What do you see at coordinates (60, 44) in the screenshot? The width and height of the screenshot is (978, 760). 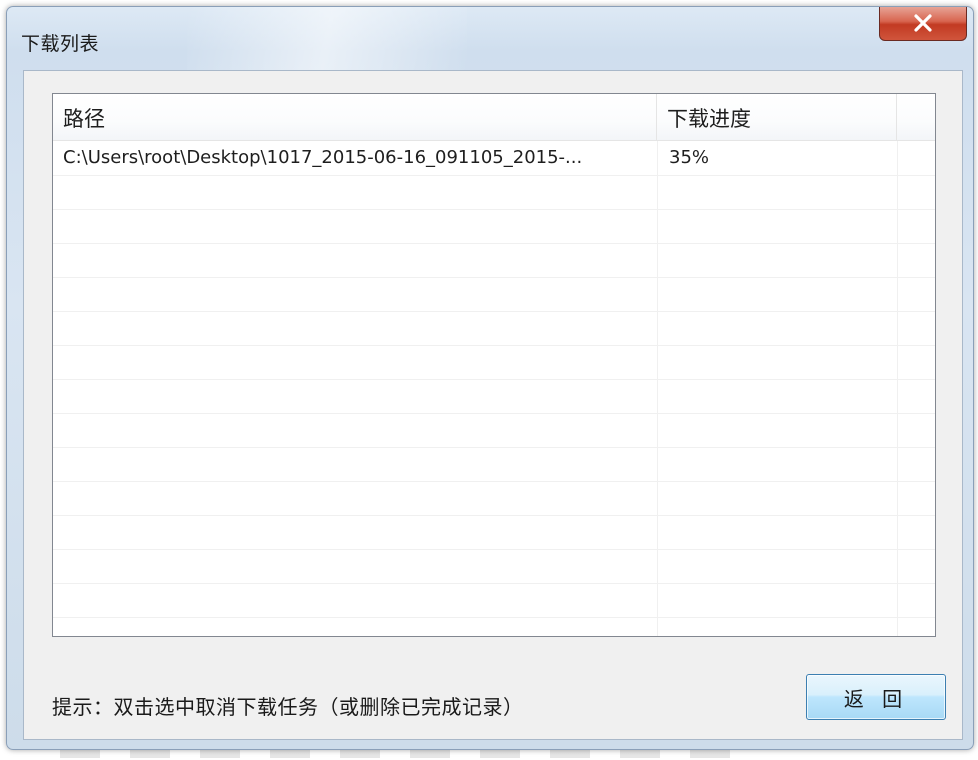 I see `window-title: 下载列表` at bounding box center [60, 44].